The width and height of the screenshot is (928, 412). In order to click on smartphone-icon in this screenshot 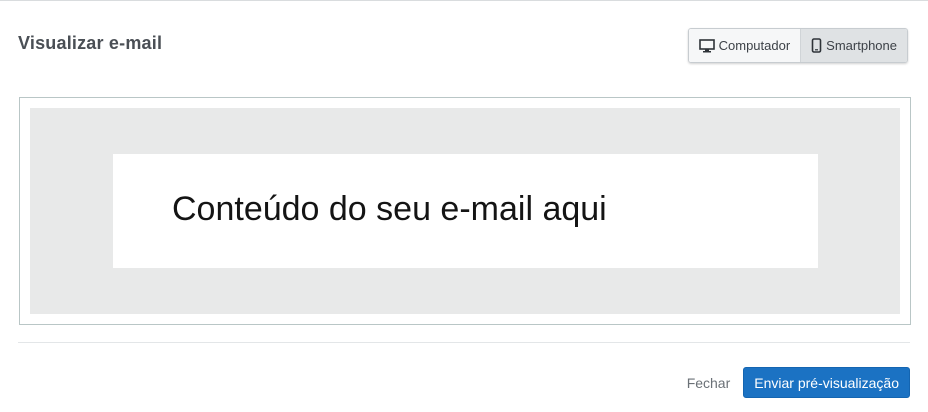, I will do `click(816, 45)`.